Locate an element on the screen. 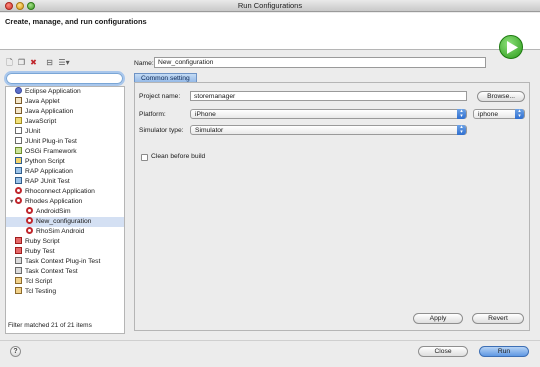  tree-item: RhoSim Android is located at coordinates (65, 232).